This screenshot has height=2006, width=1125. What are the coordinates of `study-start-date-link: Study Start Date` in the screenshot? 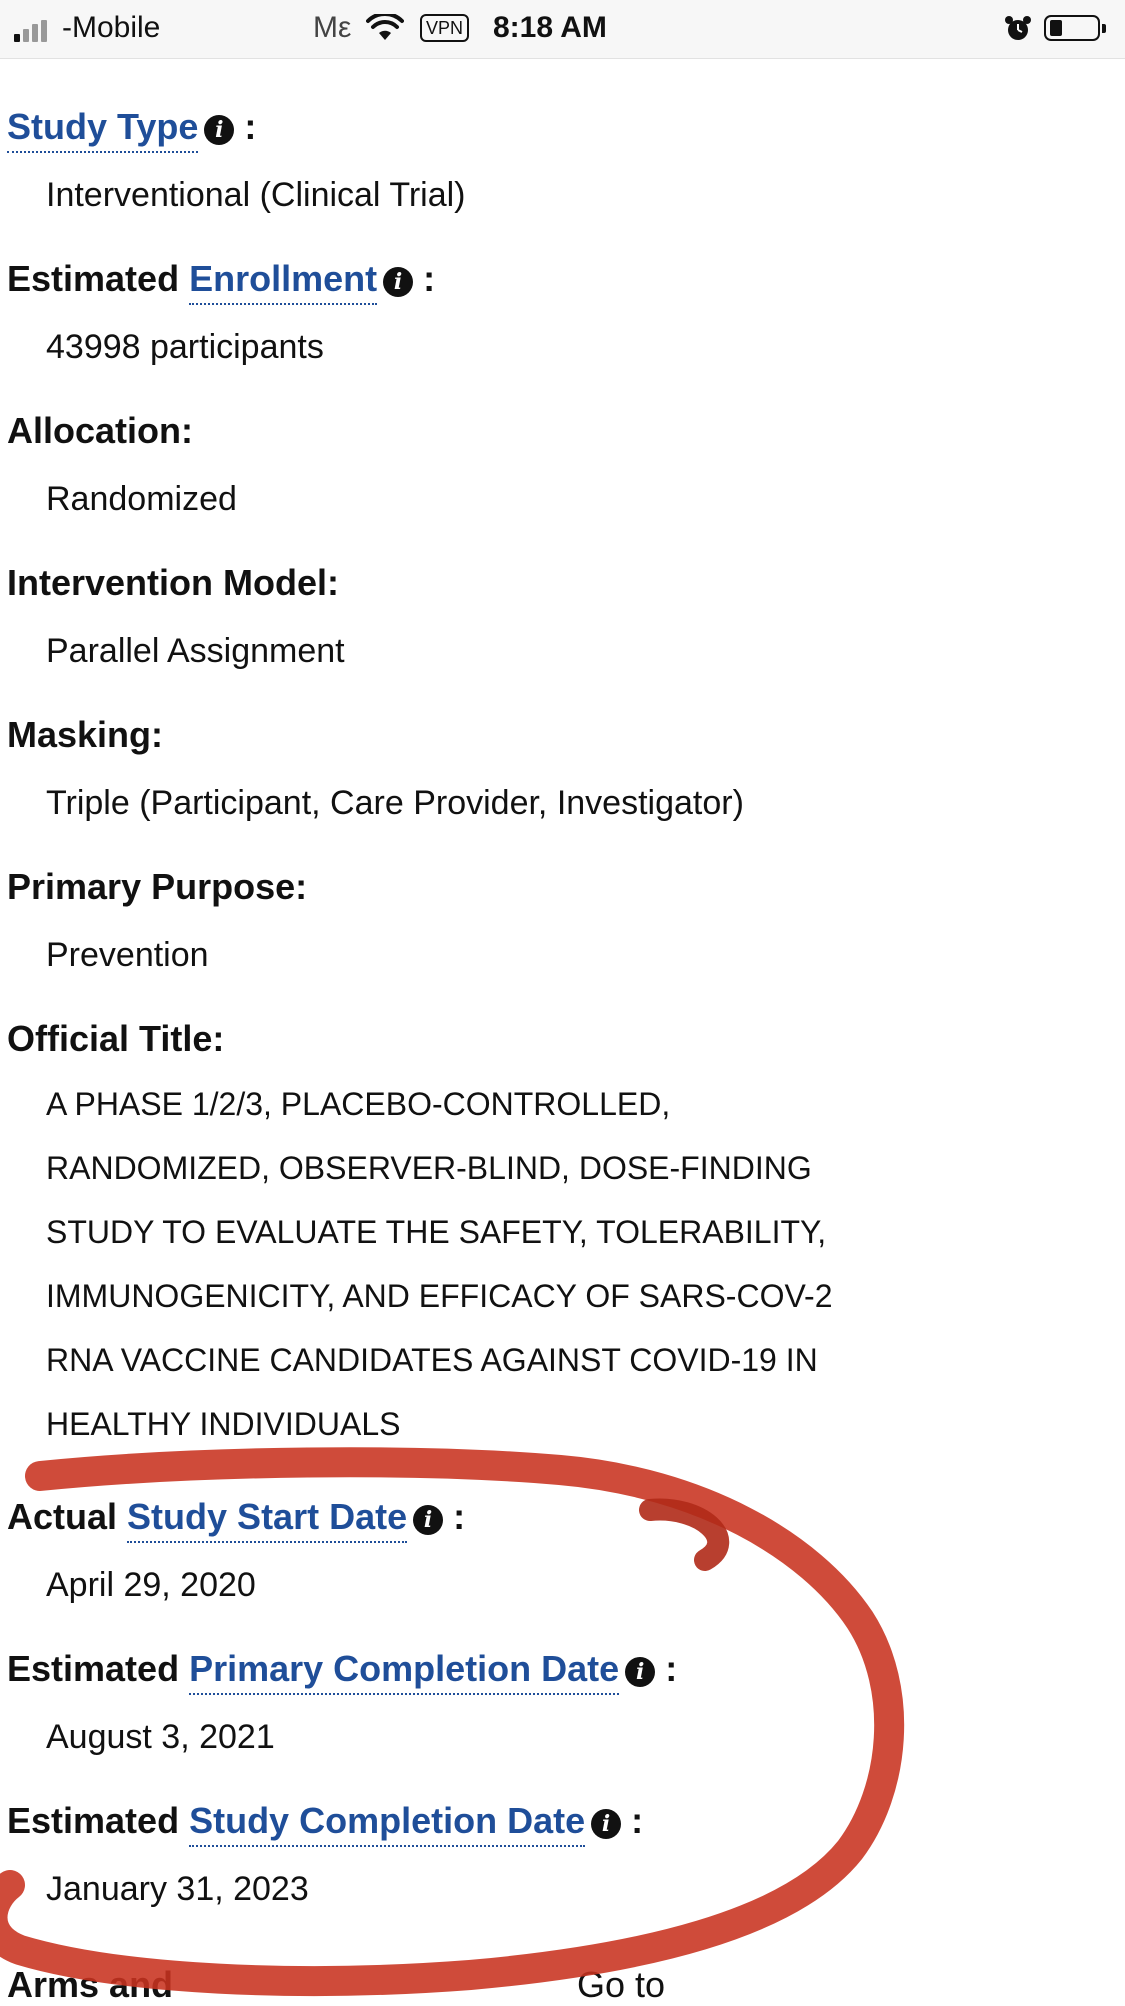 It's located at (267, 1519).